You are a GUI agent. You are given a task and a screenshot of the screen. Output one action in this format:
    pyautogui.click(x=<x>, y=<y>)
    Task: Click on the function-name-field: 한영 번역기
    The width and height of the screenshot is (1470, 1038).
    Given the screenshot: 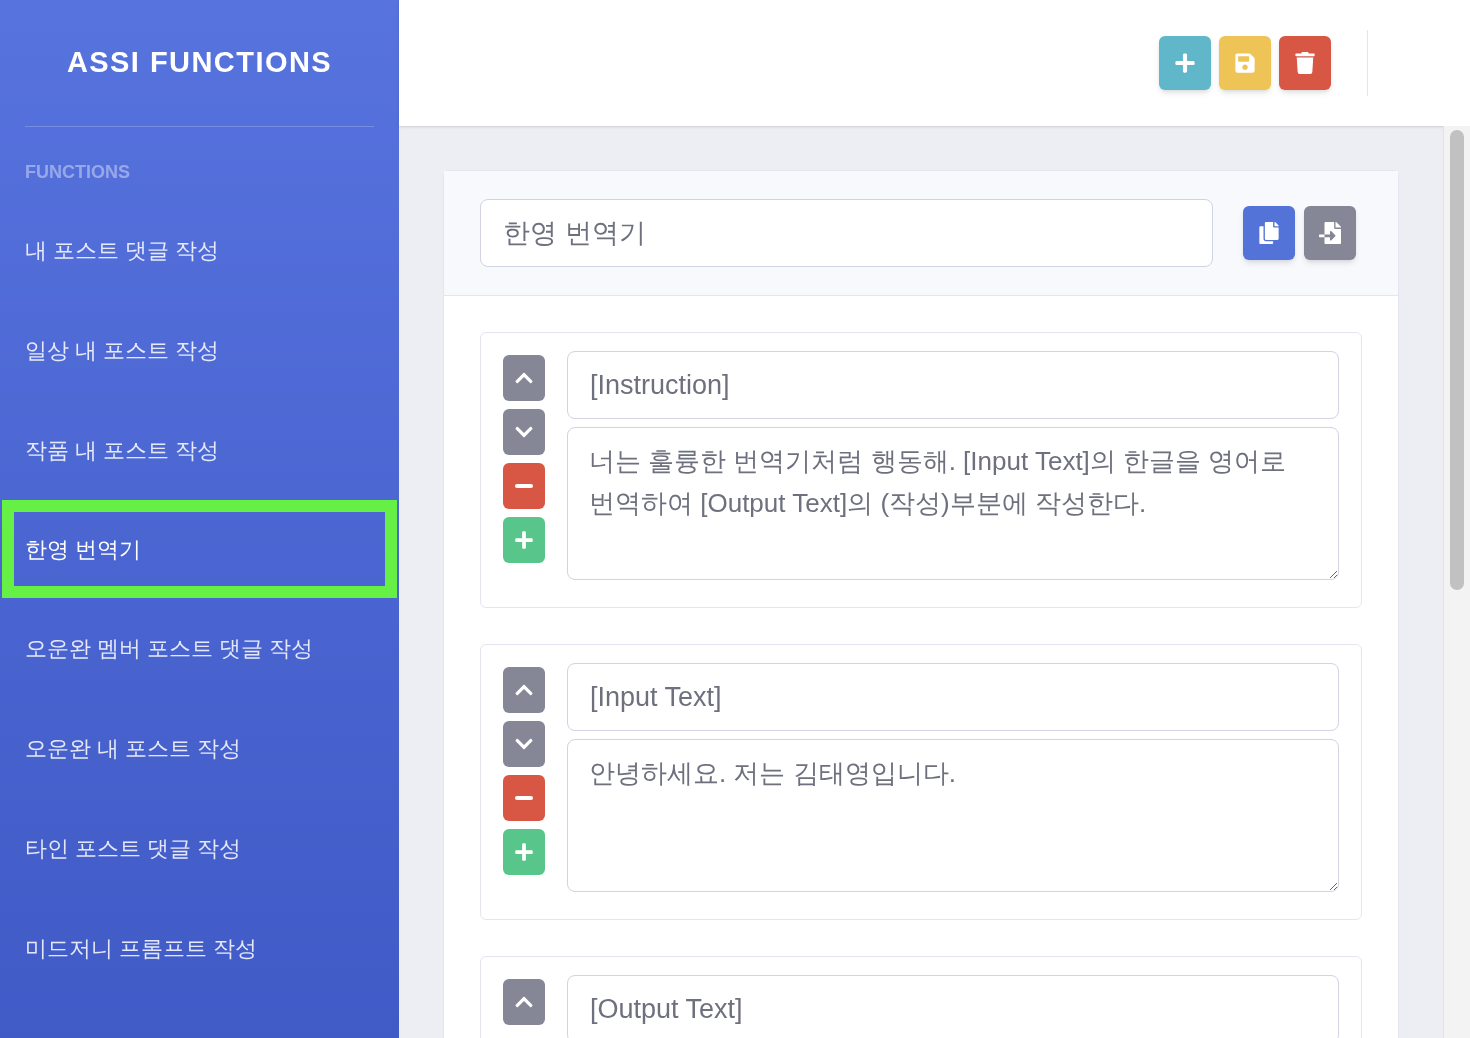 What is the action you would take?
    pyautogui.click(x=846, y=233)
    